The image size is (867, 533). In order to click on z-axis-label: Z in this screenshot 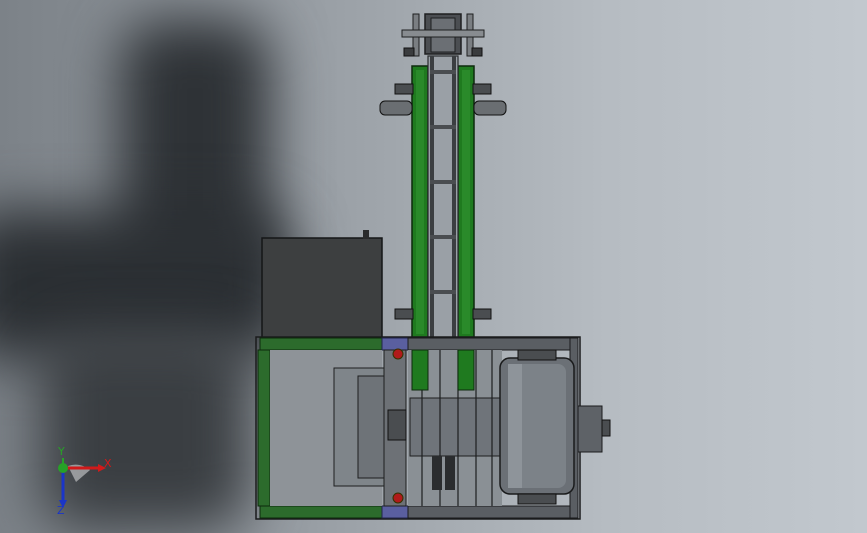, I will do `click(61, 510)`.